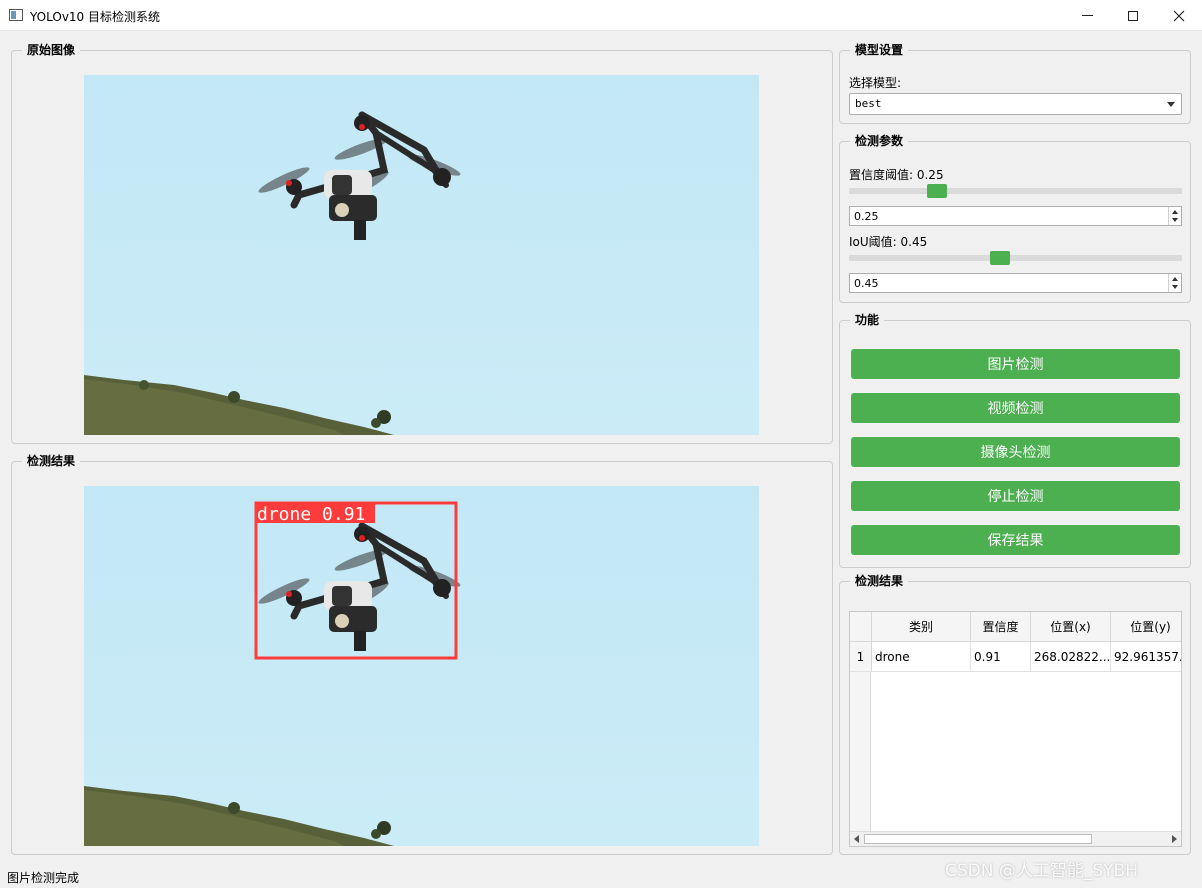  What do you see at coordinates (879, 581) in the screenshot?
I see `results-table-title: 检测结果` at bounding box center [879, 581].